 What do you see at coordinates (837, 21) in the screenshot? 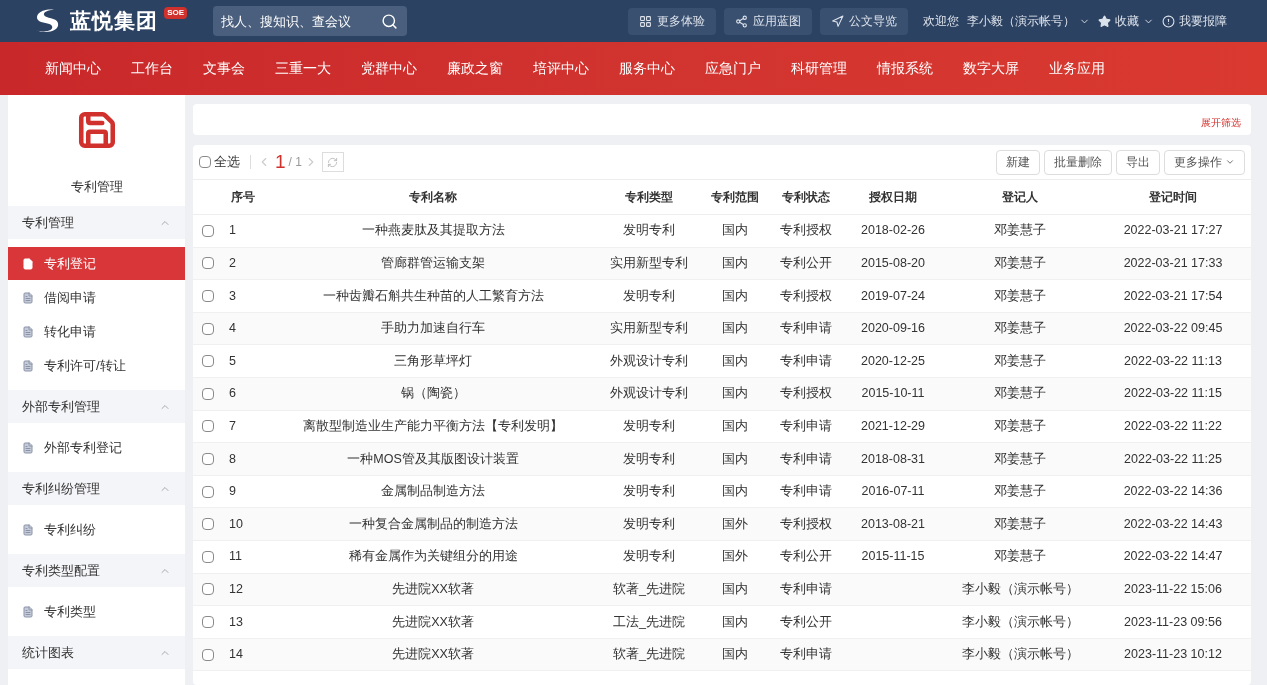
I see `navigation-icon` at bounding box center [837, 21].